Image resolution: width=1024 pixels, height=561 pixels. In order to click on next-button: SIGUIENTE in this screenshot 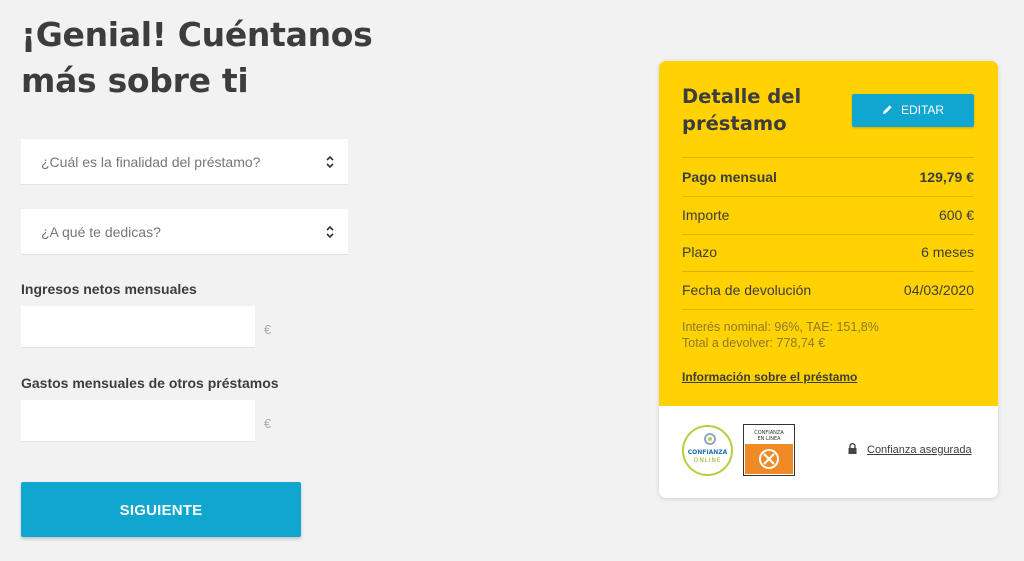, I will do `click(161, 509)`.